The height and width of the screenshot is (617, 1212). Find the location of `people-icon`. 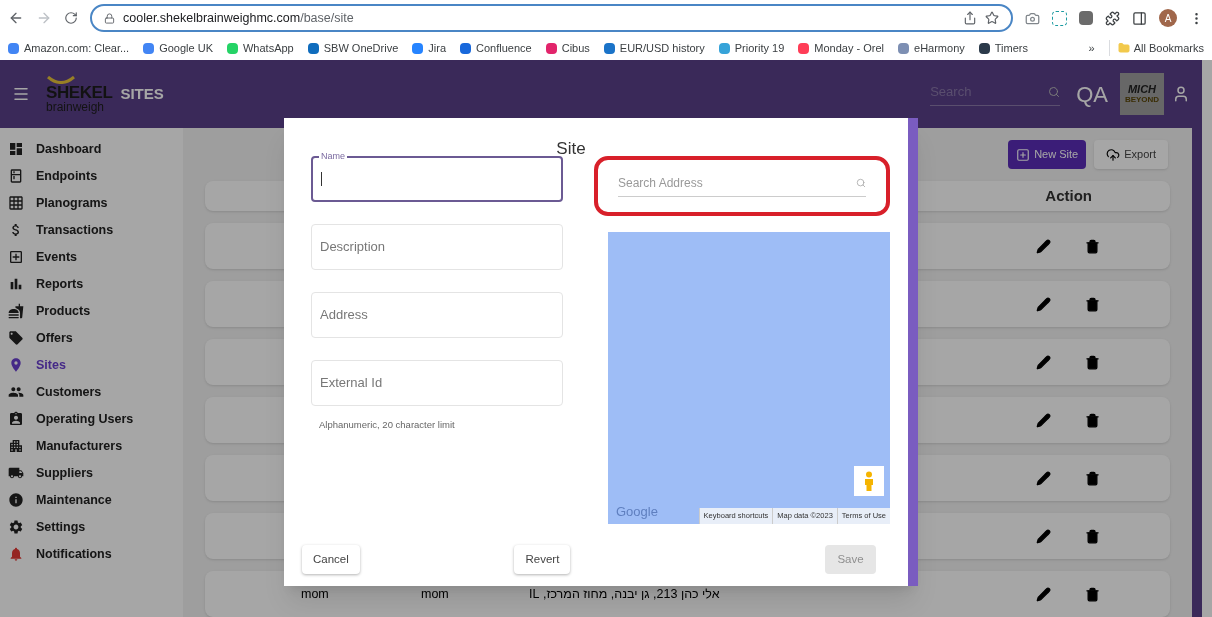

people-icon is located at coordinates (16, 392).